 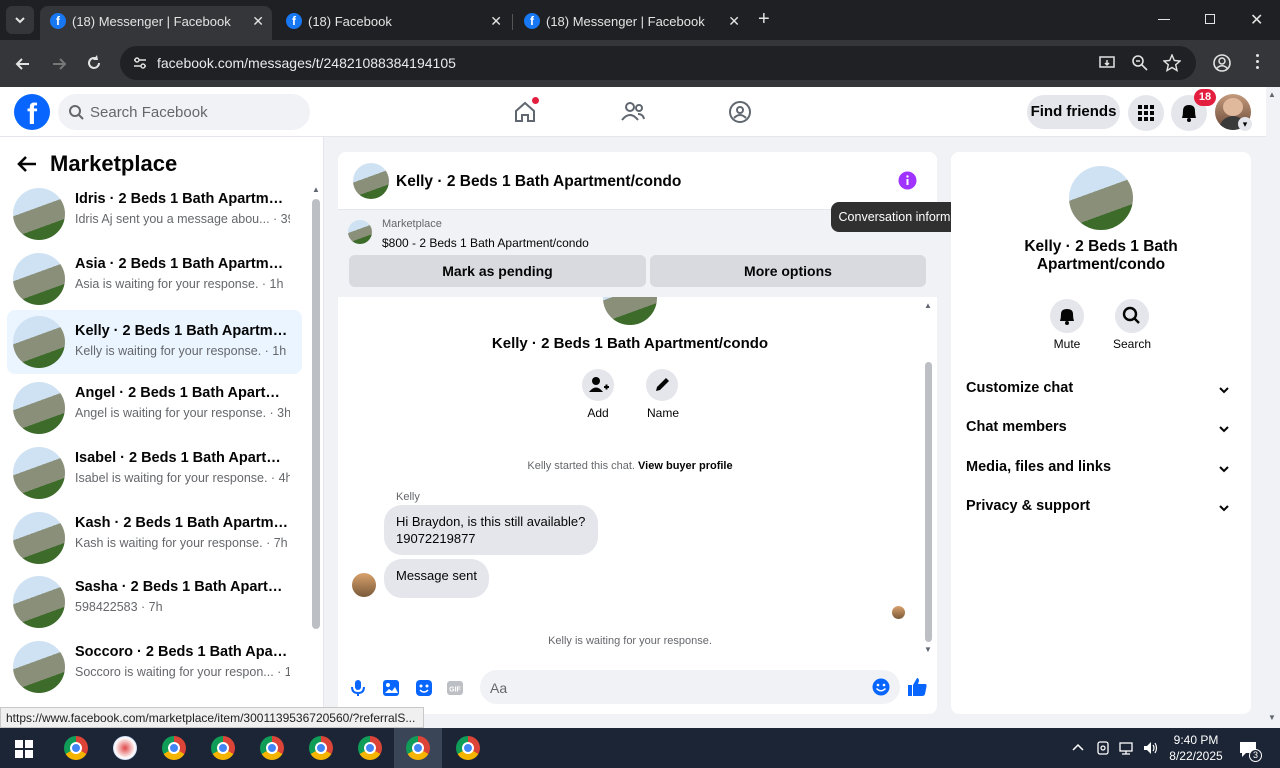 What do you see at coordinates (881, 687) in the screenshot?
I see `emoji-icon` at bounding box center [881, 687].